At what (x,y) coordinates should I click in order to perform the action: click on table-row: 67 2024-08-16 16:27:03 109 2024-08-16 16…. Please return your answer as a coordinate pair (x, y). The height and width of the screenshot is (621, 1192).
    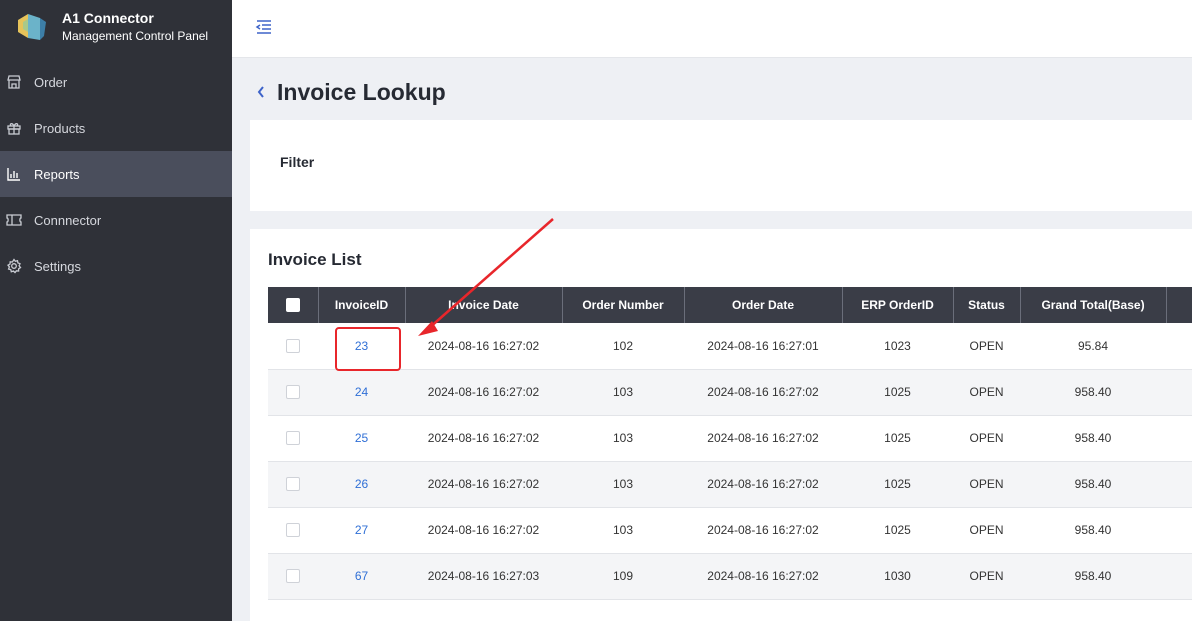
    Looking at the image, I should click on (730, 576).